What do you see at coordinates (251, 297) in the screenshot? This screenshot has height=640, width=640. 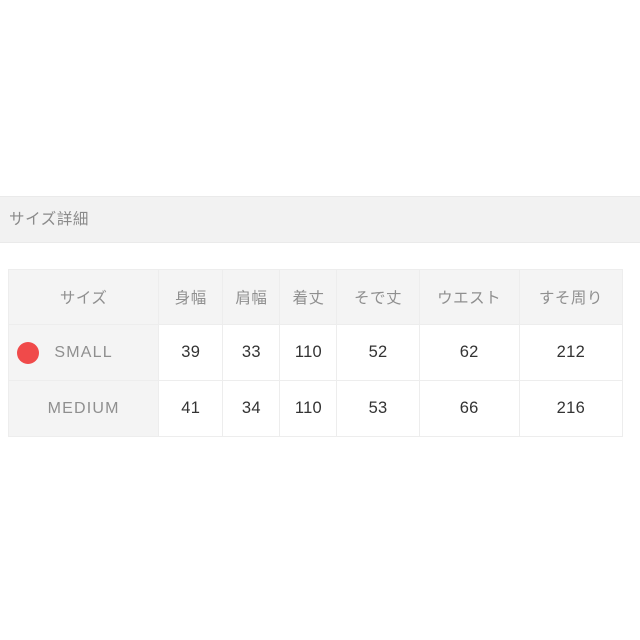 I see `column-header-shoulder-width: 肩幅` at bounding box center [251, 297].